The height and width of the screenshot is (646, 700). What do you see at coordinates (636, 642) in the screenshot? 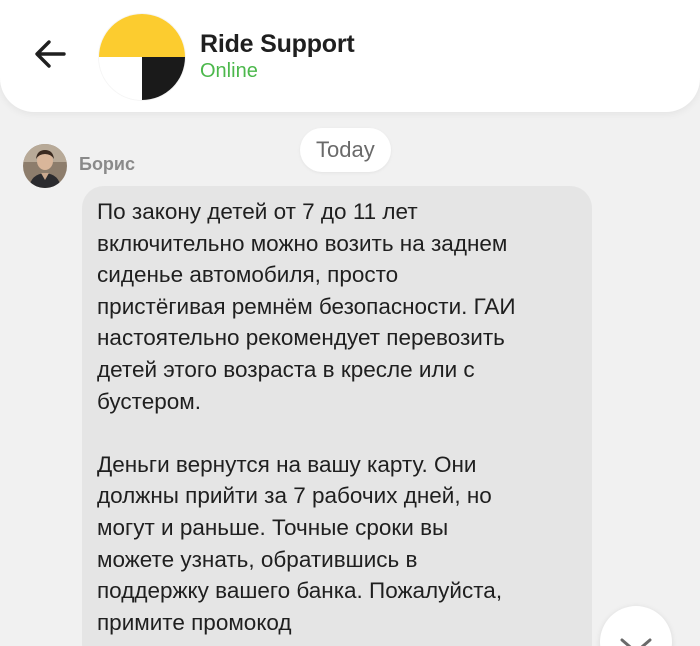
I see `chevron-down-icon` at bounding box center [636, 642].